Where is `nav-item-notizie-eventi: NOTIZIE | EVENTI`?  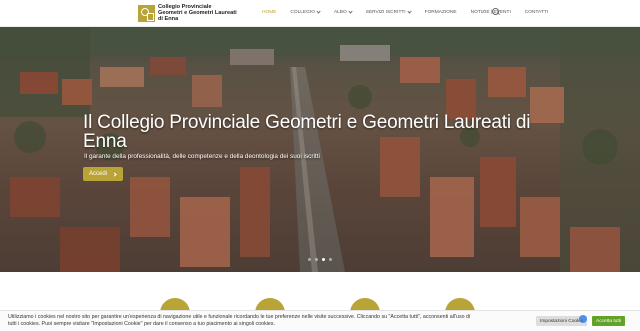
nav-item-notizie-eventi: NOTIZIE | EVENTI is located at coordinates (491, 12).